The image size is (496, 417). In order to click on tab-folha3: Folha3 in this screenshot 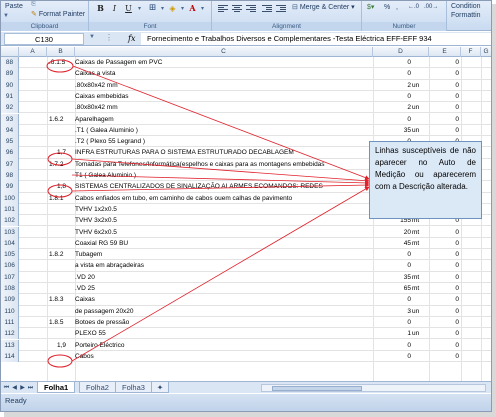, I will do `click(133, 387)`.